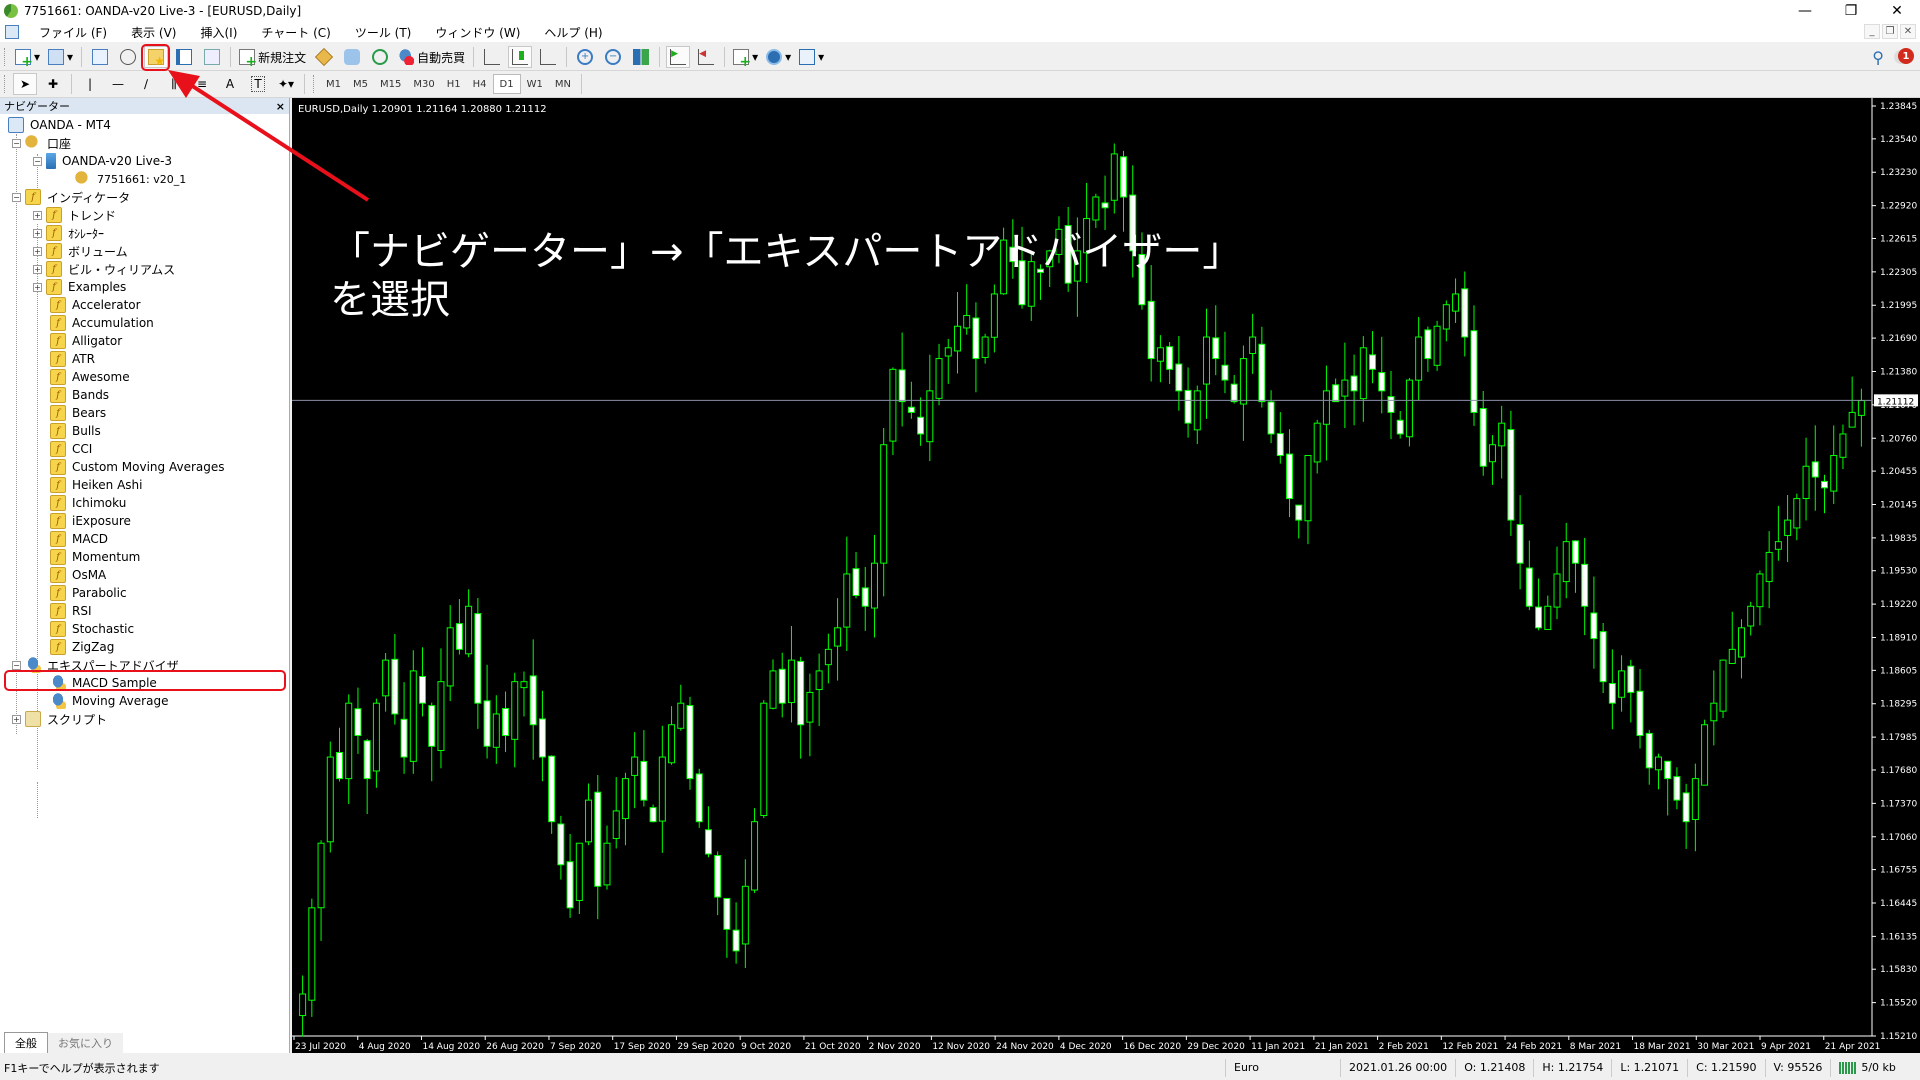  What do you see at coordinates (146, 84) in the screenshot?
I see `trendline-button: ∕` at bounding box center [146, 84].